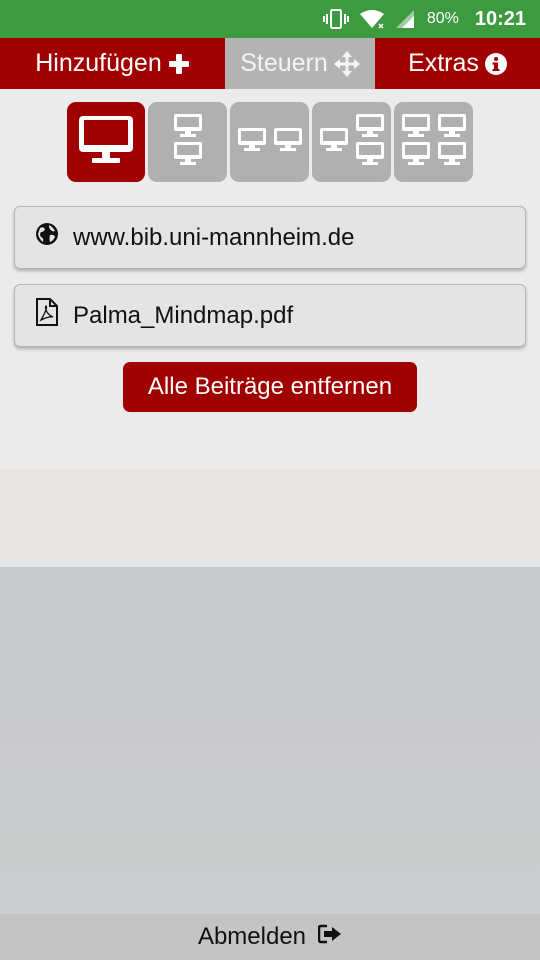 Image resolution: width=540 pixels, height=960 pixels. Describe the element at coordinates (405, 19) in the screenshot. I see `signal-icon` at that location.